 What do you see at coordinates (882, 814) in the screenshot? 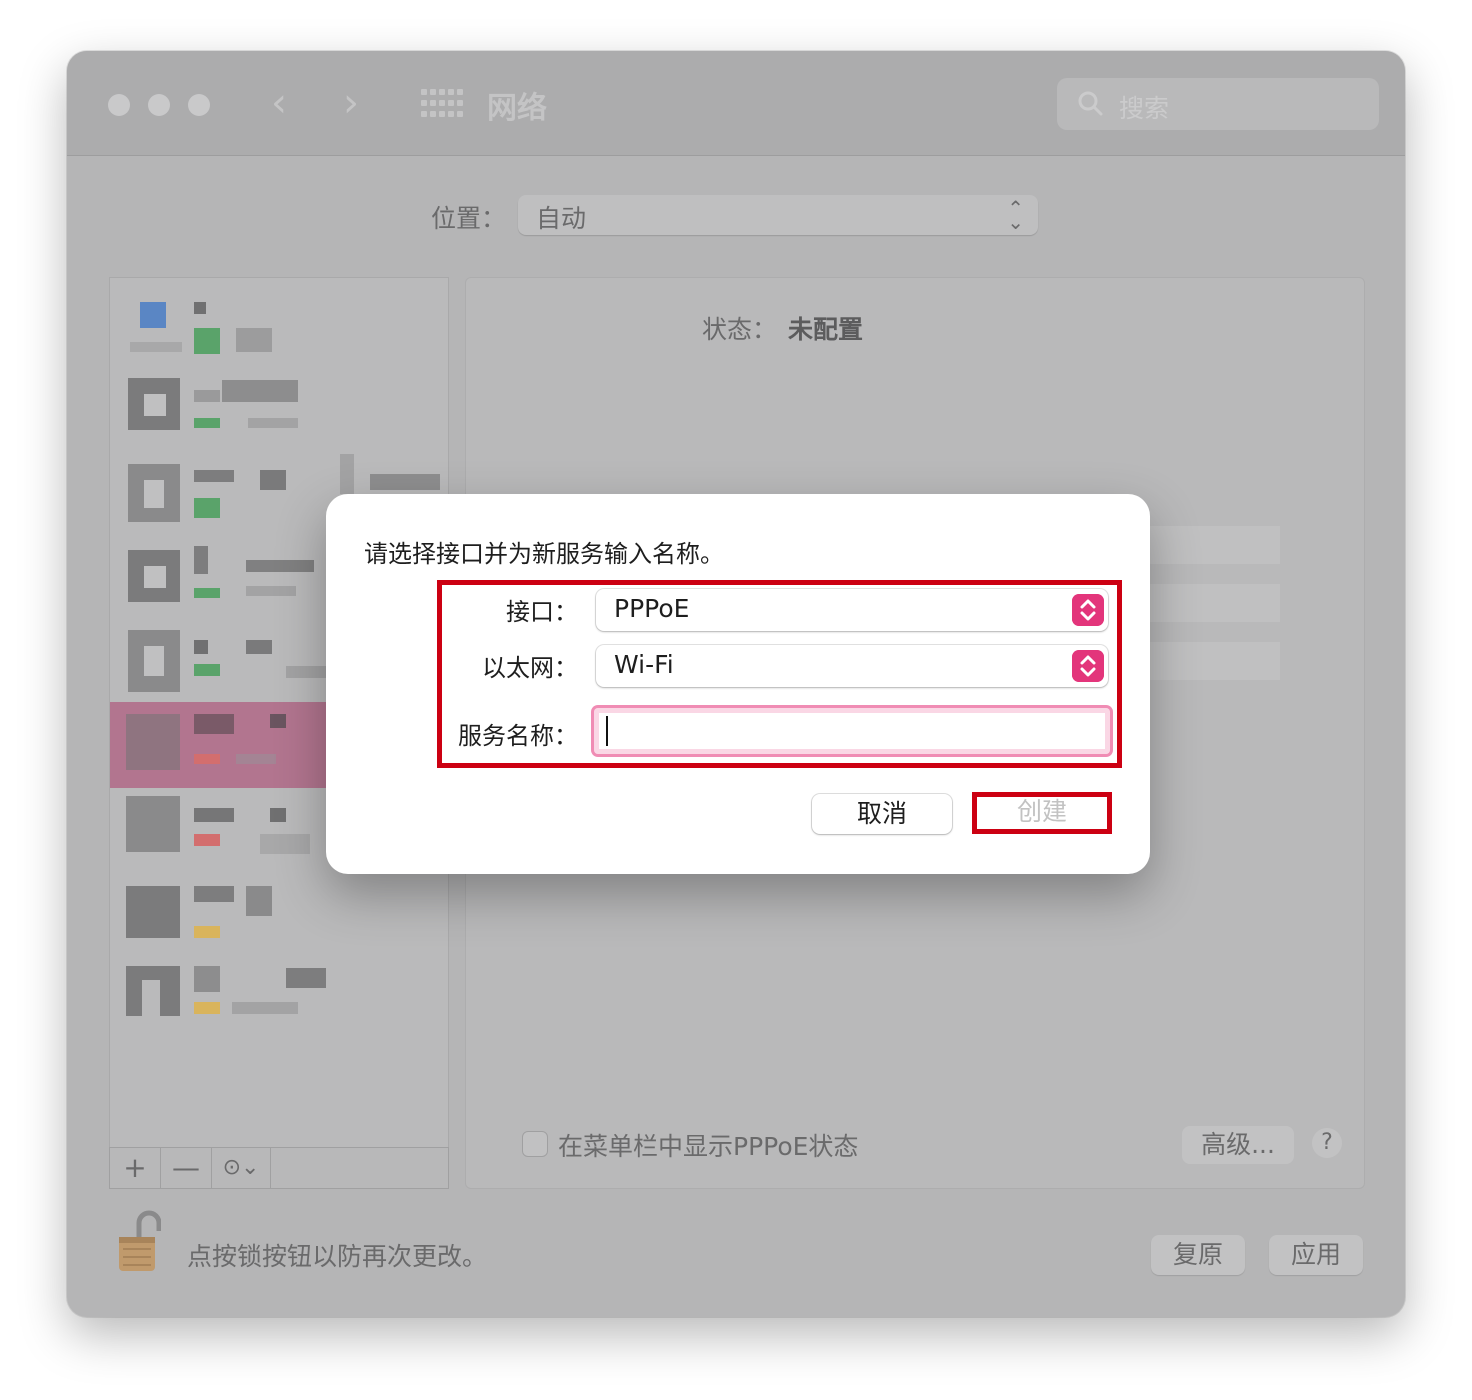
I see `cancel-button: 取消` at bounding box center [882, 814].